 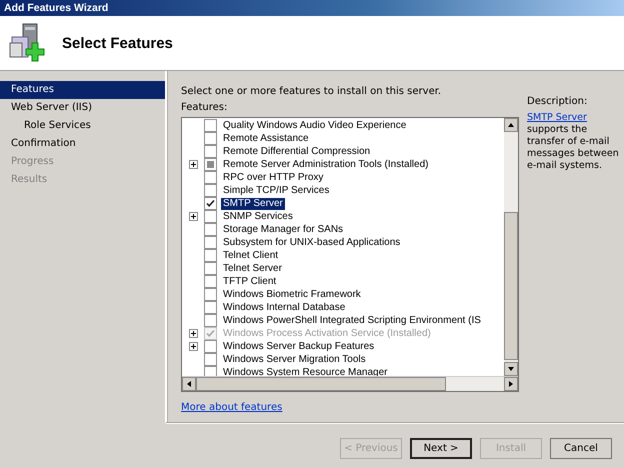 I want to click on horizontal-scrollbar, so click(x=350, y=383).